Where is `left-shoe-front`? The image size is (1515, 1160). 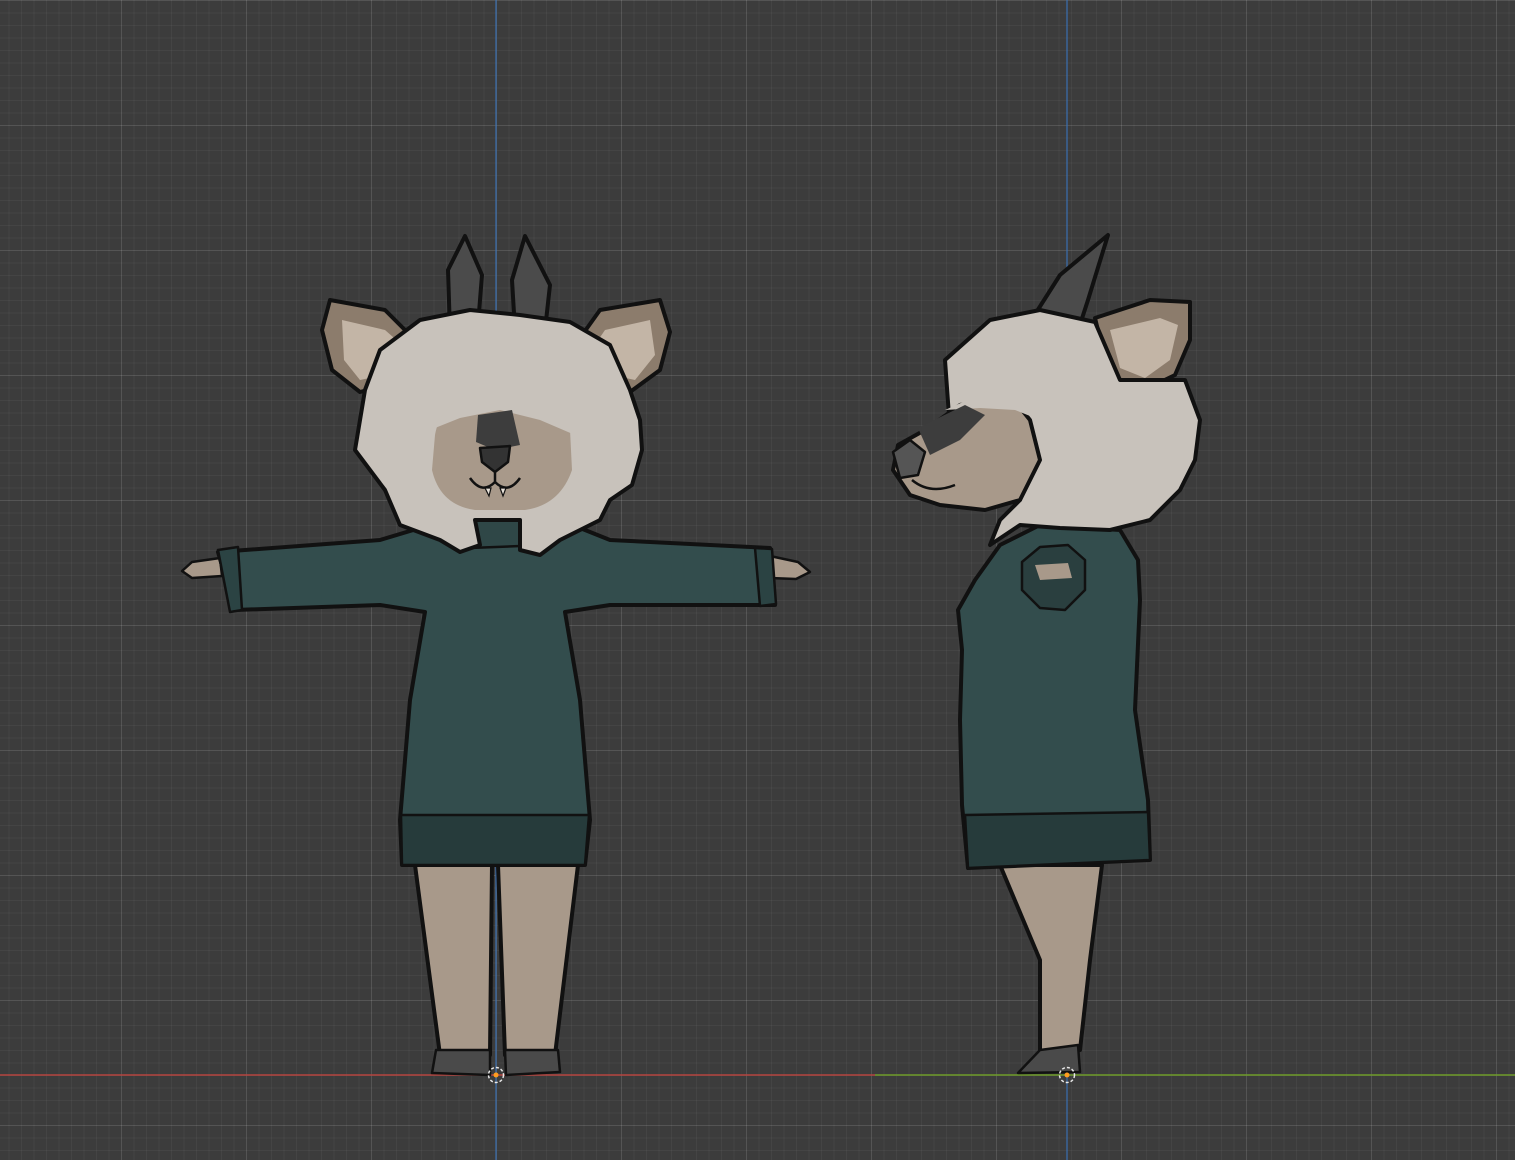
left-shoe-front is located at coordinates (461, 1062).